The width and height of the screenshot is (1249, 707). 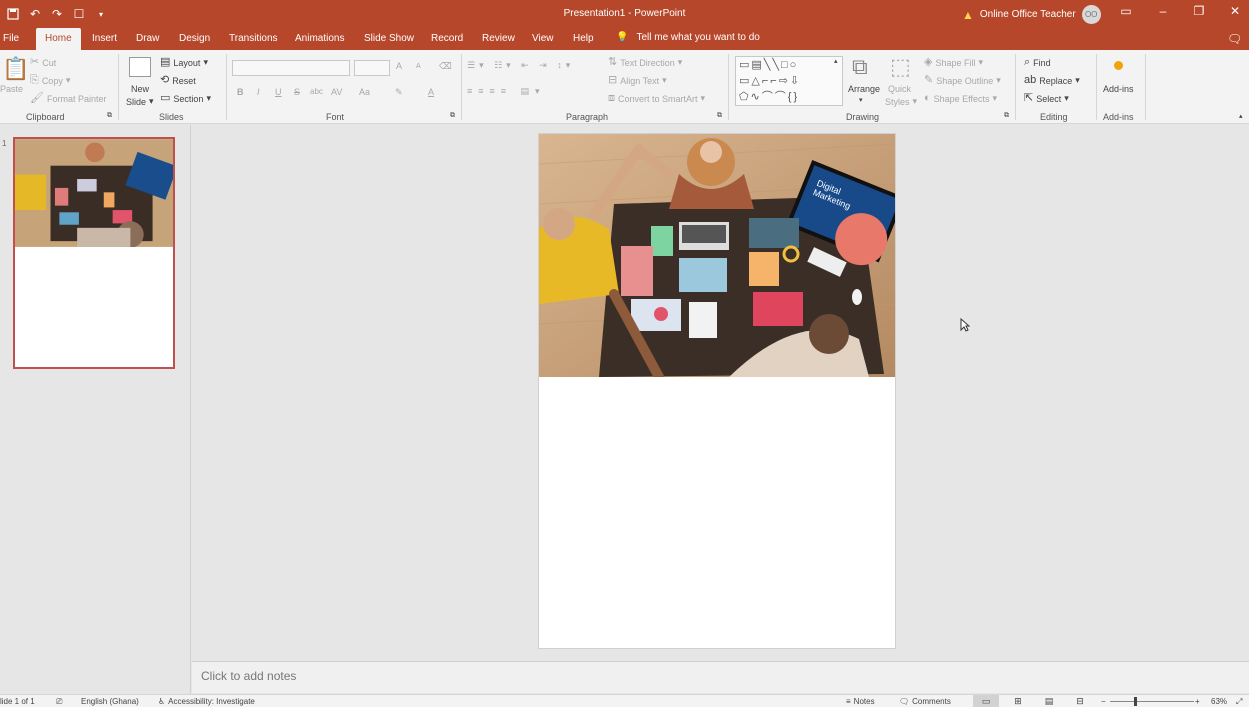 I want to click on copy-button: ⎘ Copy ▾, so click(x=50, y=80).